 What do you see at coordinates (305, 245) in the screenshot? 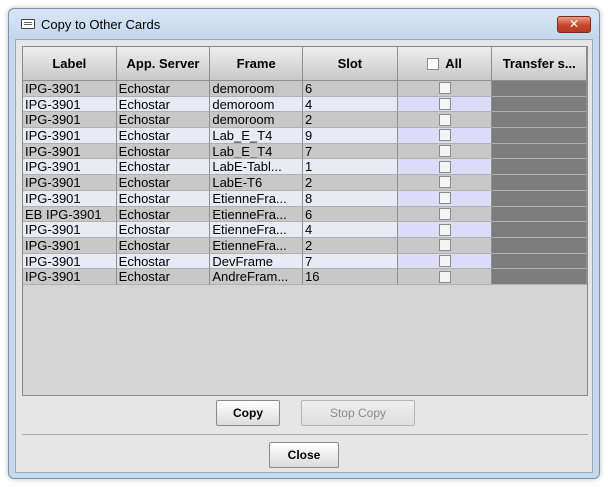
I see `table-row: IPG-3901 Echostar EtienneFra... 2` at bounding box center [305, 245].